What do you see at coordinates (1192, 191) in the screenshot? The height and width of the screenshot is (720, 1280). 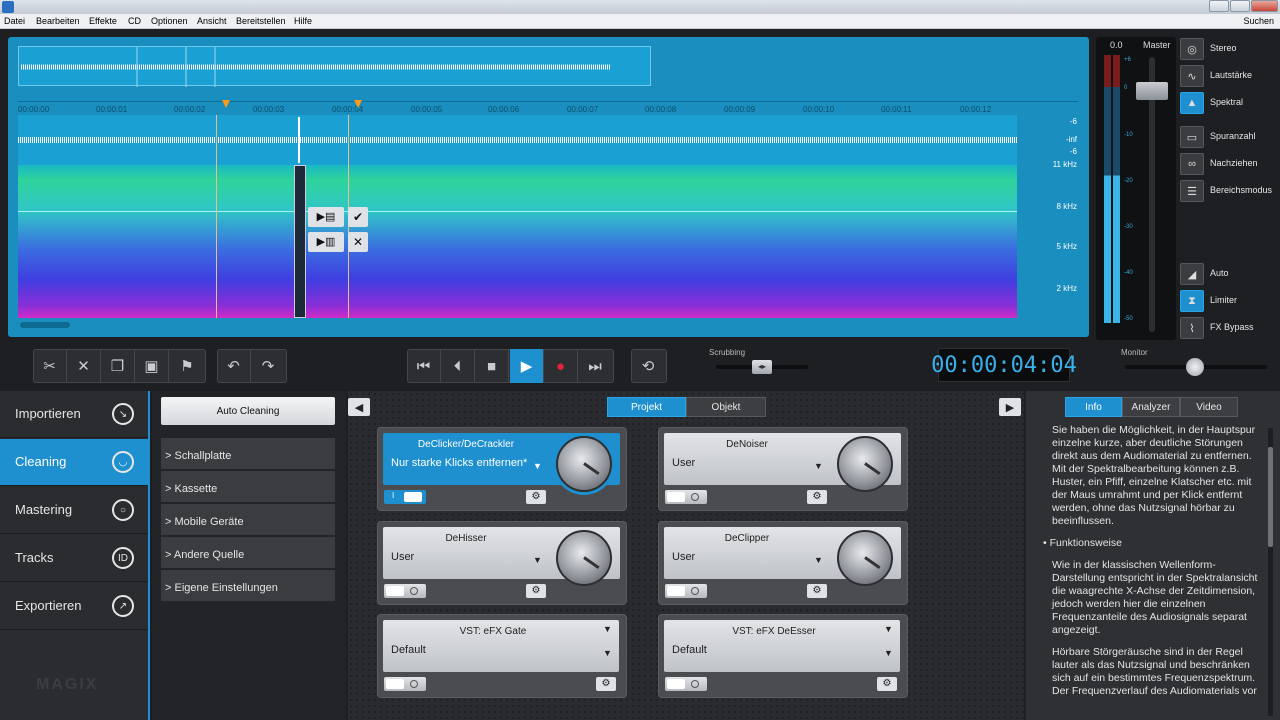 I see `range-mode-icon: ☰` at bounding box center [1192, 191].